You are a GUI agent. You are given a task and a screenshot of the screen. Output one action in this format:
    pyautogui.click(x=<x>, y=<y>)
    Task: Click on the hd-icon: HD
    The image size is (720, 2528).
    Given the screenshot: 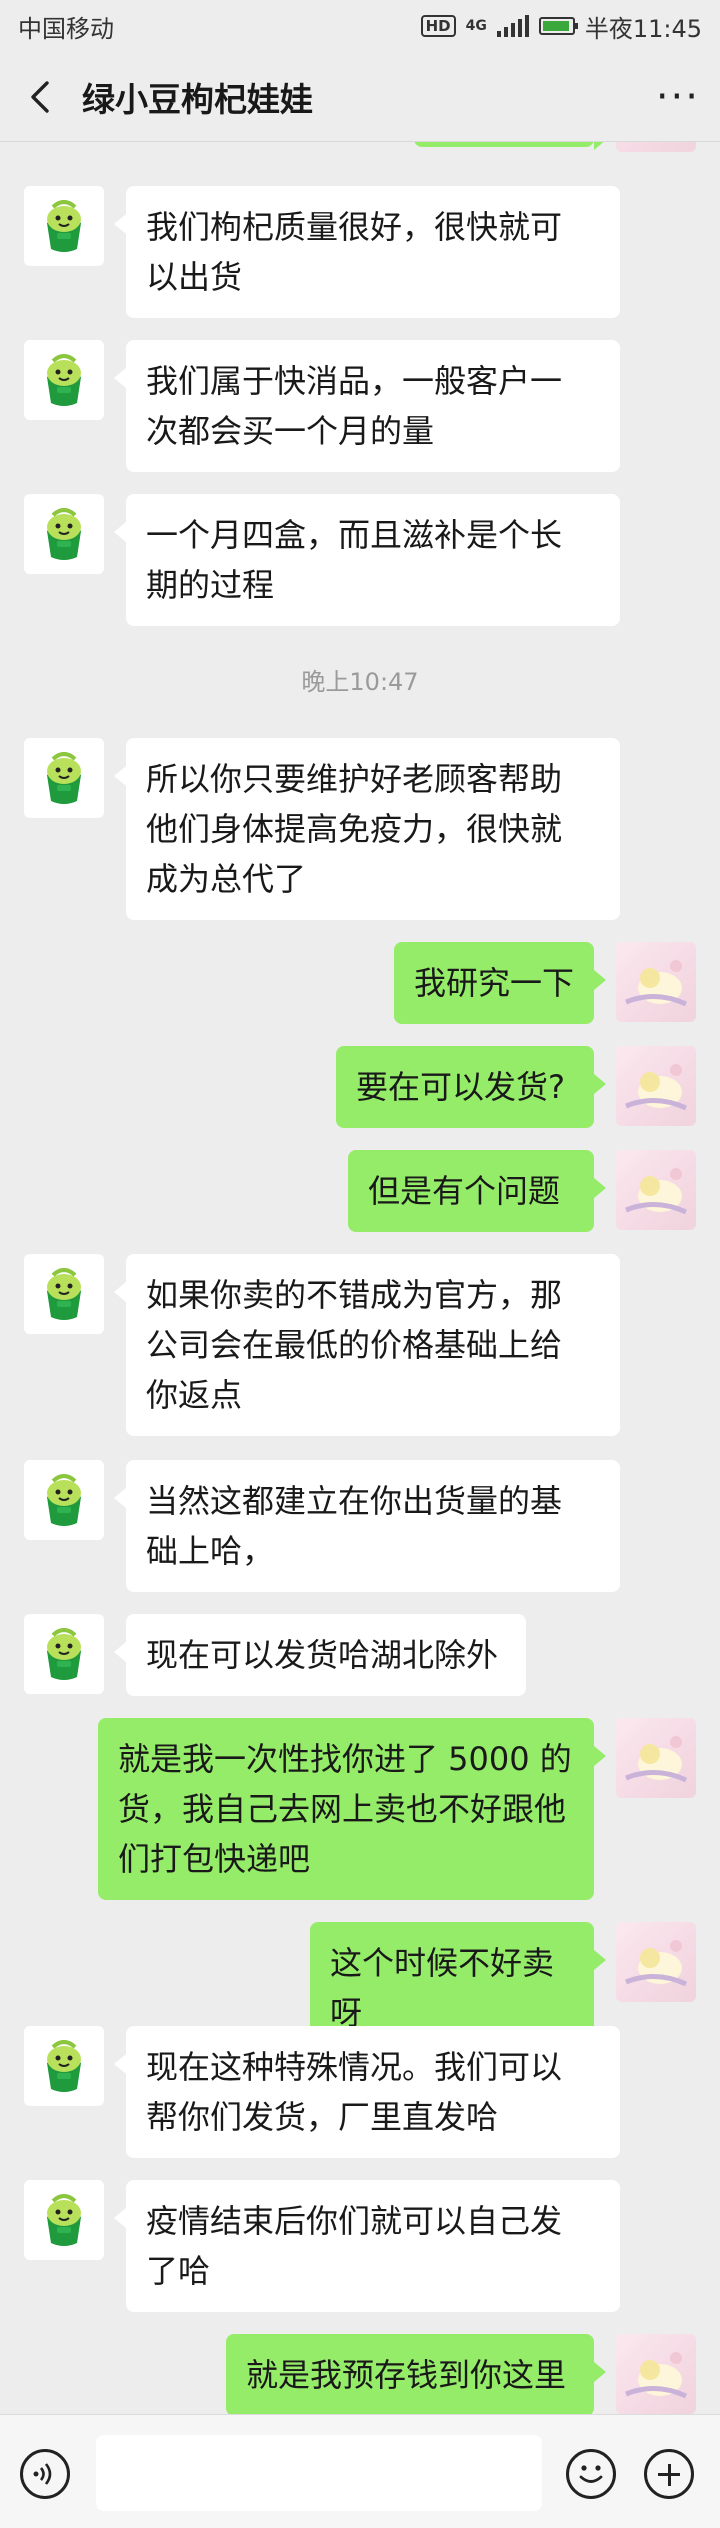 What is the action you would take?
    pyautogui.click(x=438, y=26)
    